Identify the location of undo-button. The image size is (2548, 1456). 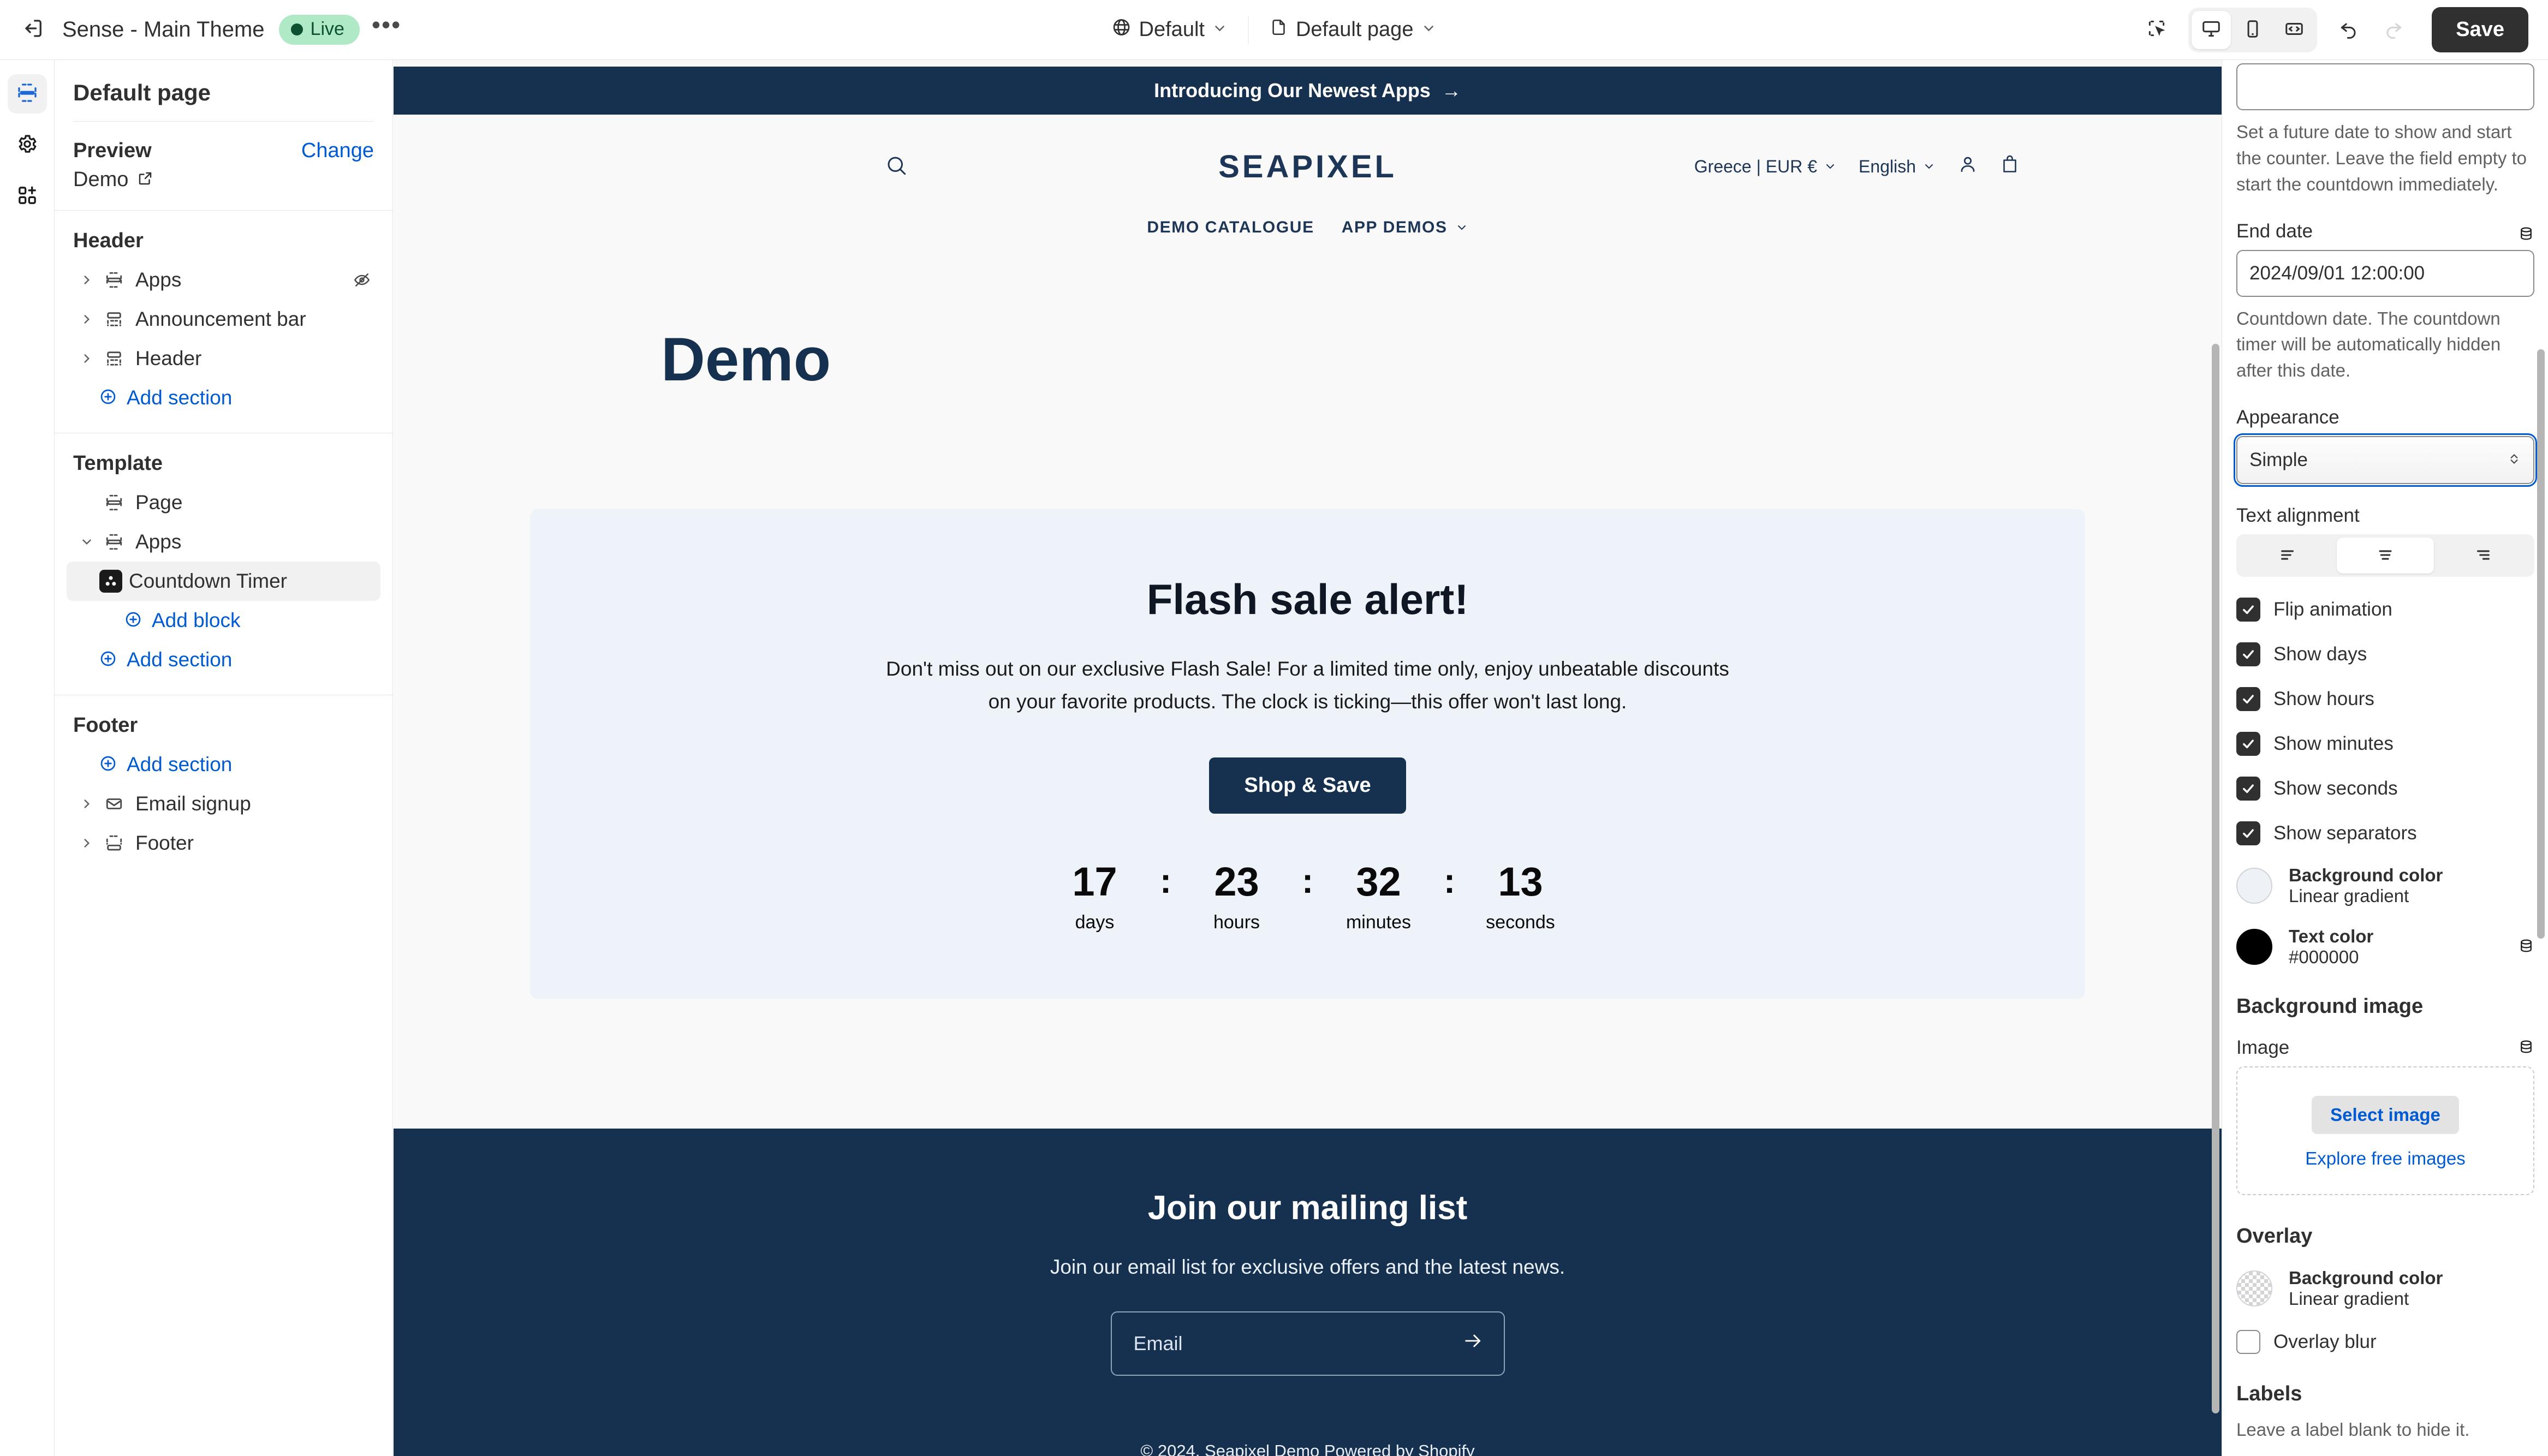
(2349, 30).